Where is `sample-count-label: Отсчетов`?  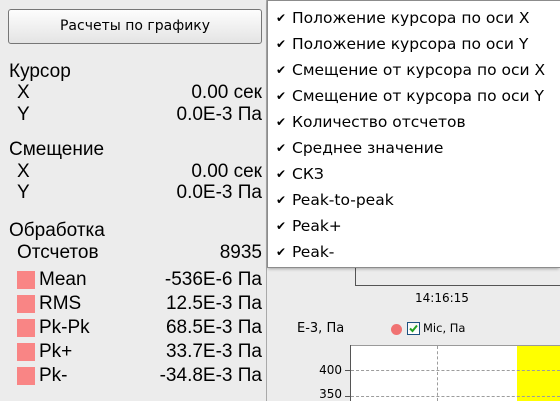 sample-count-label: Отсчетов is located at coordinates (58, 252).